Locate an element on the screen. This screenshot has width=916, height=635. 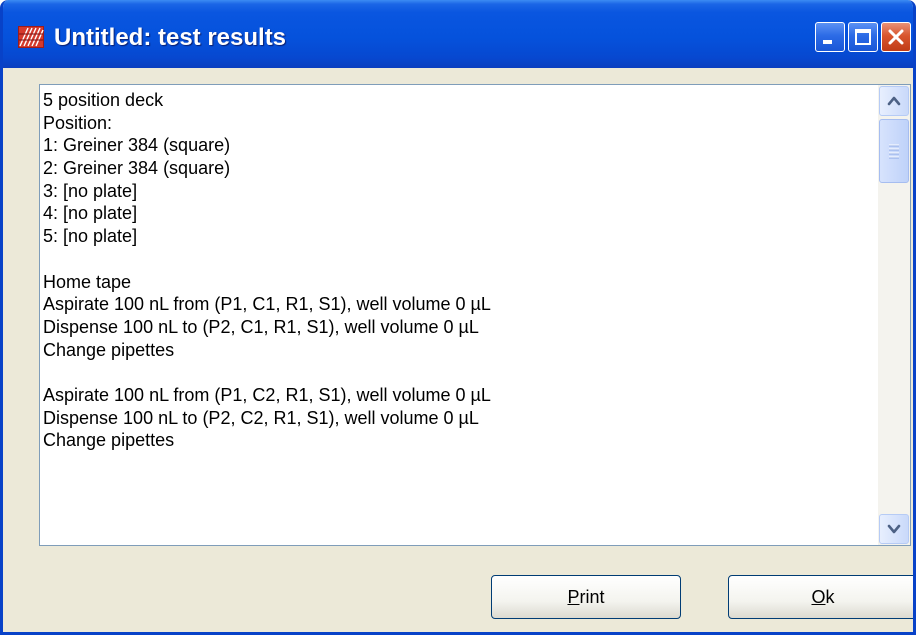
print-mnemonic: P is located at coordinates (573, 597).